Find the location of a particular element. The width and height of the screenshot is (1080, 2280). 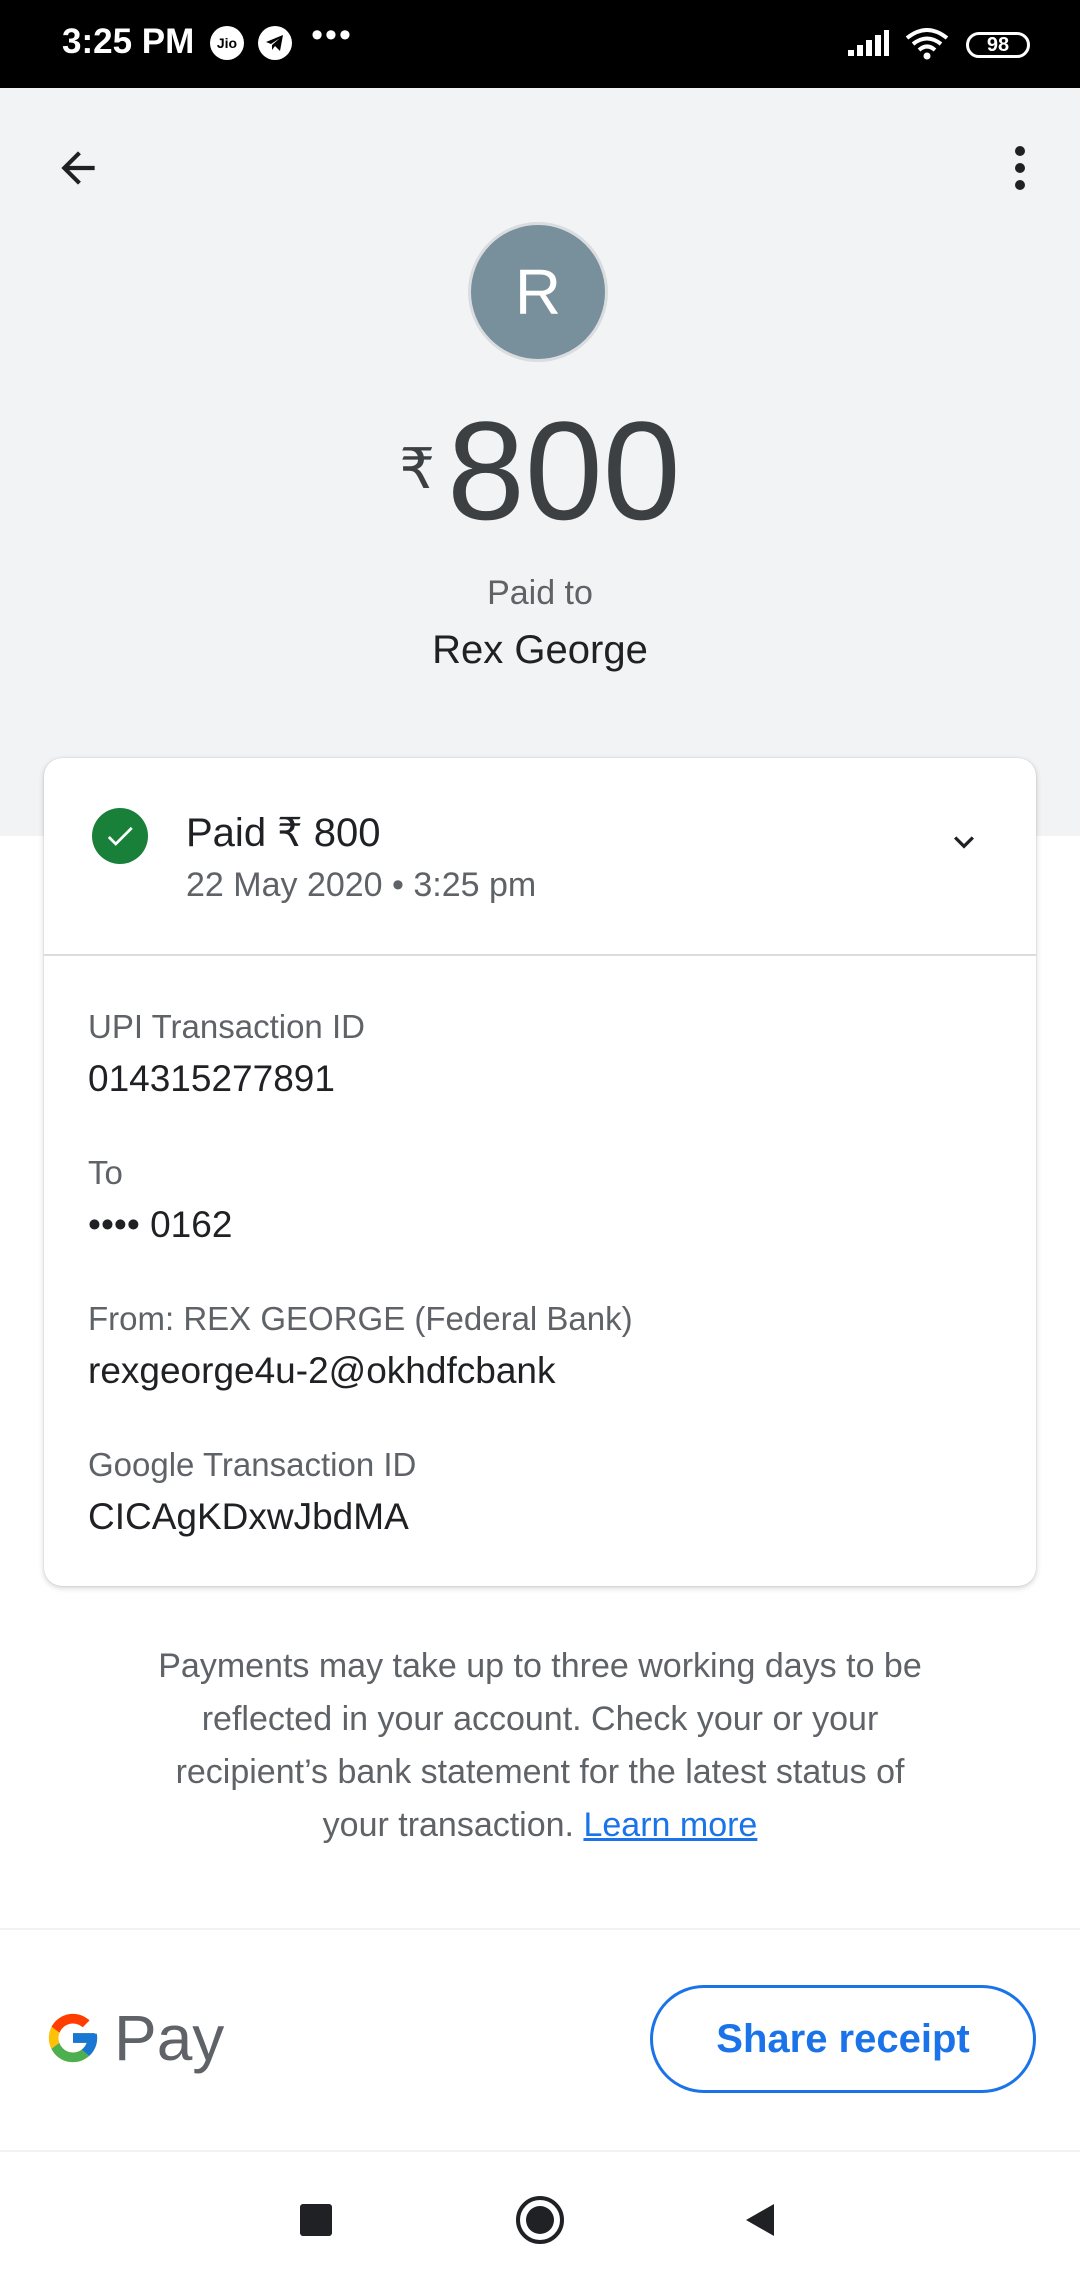

home-circle-icon is located at coordinates (540, 2220).